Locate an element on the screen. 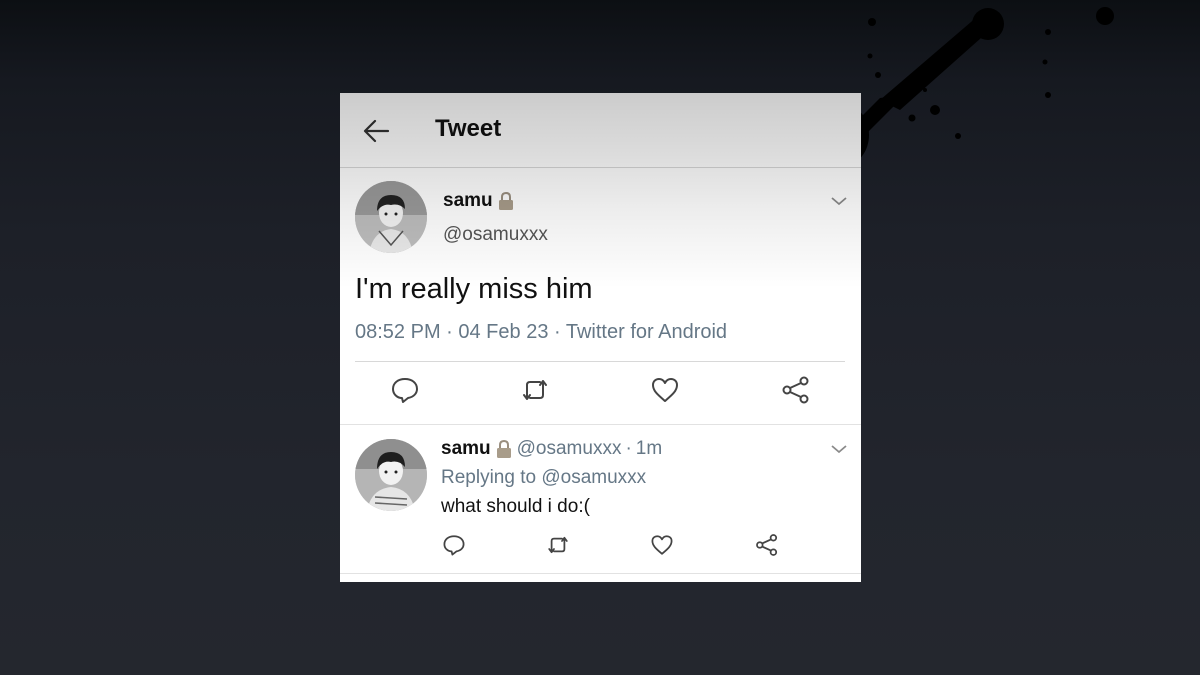 This screenshot has width=1200, height=675. reply-like-button is located at coordinates (662, 545).